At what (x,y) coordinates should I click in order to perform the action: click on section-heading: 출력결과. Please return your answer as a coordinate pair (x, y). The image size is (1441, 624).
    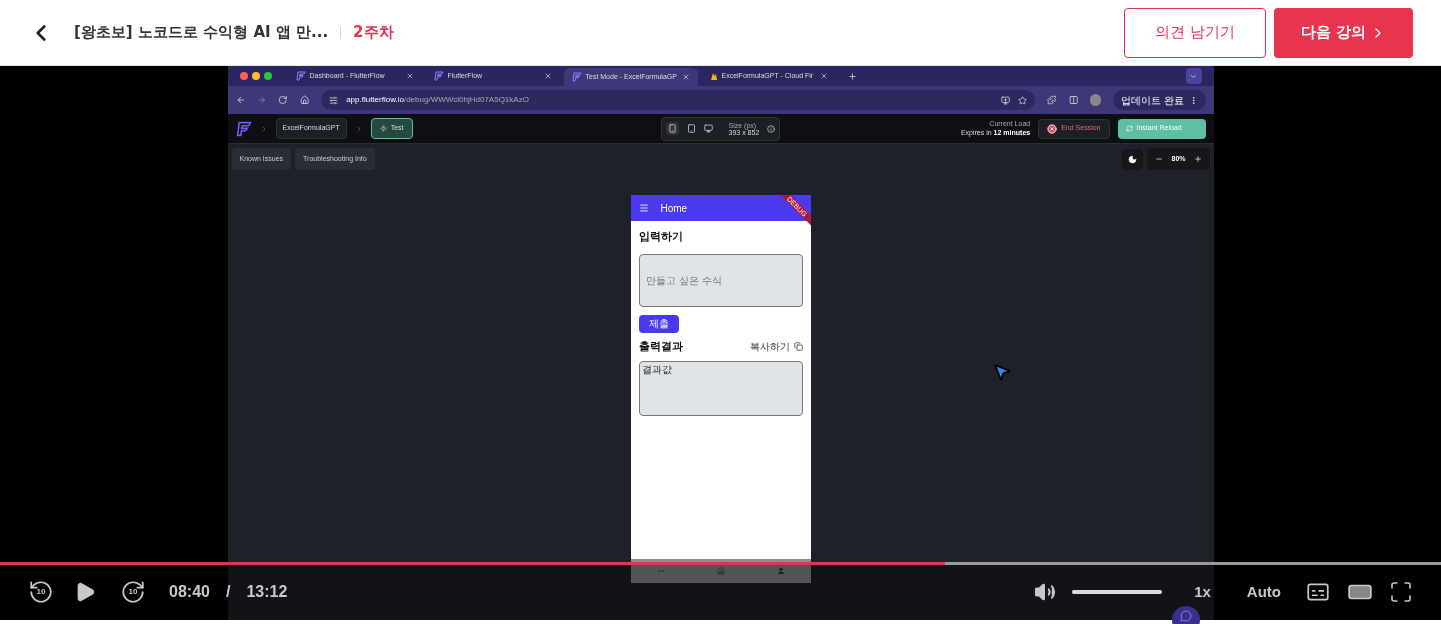
    Looking at the image, I should click on (660, 346).